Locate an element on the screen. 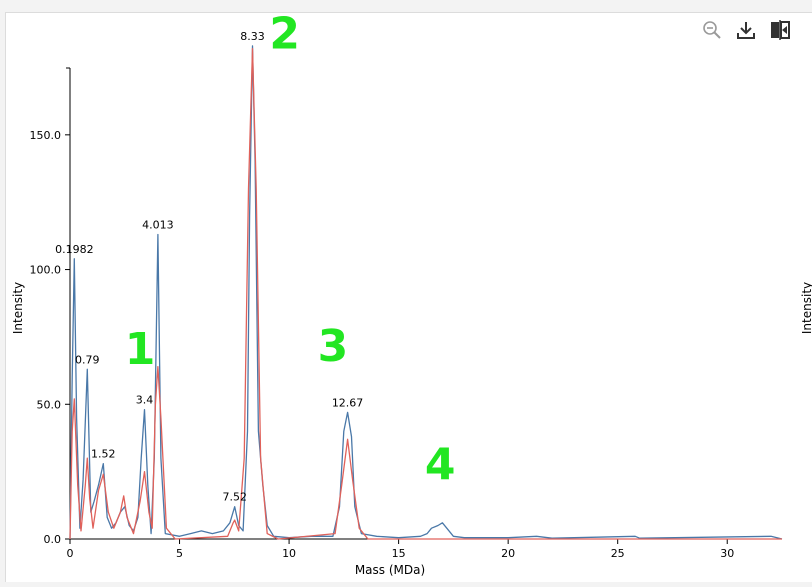 This screenshot has height=587, width=812. y-axis-label: Intensity is located at coordinates (18, 308).